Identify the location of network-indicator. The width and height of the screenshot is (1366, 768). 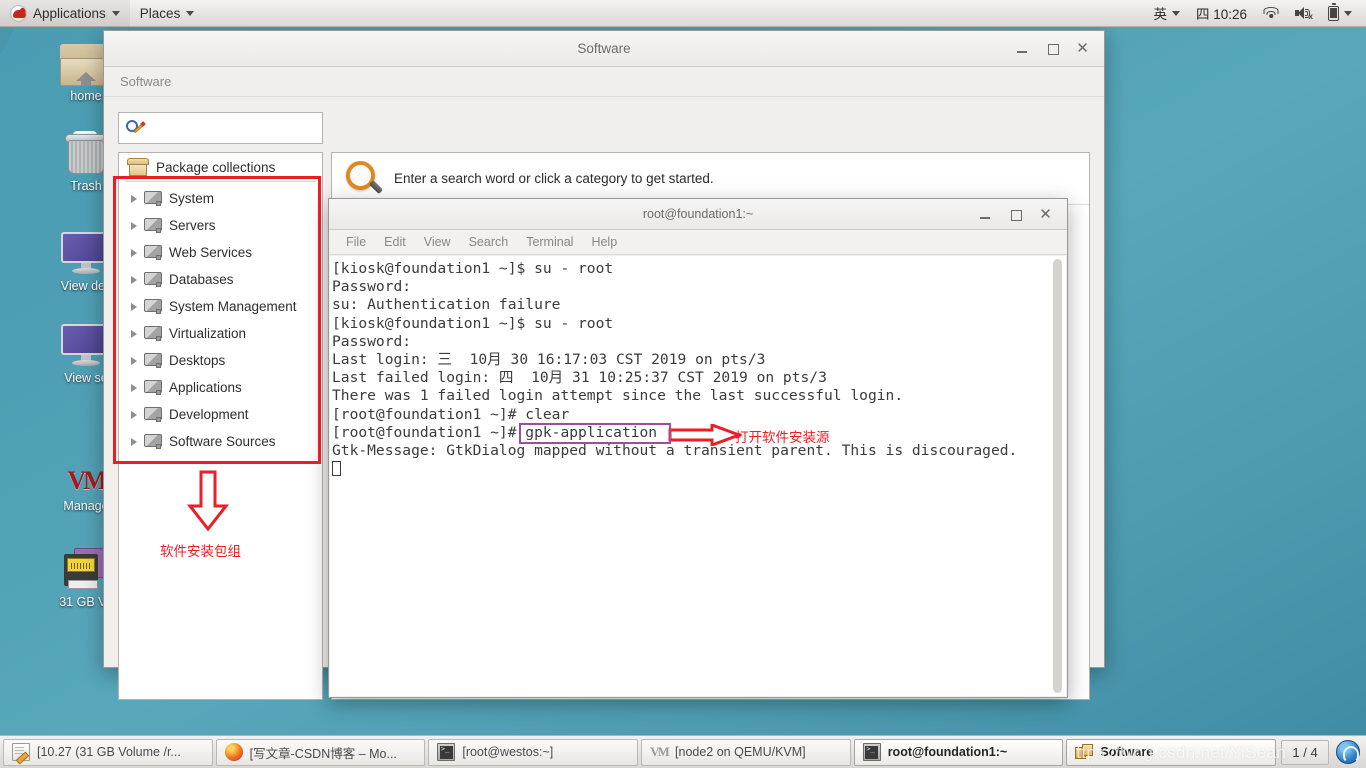
(1271, 13).